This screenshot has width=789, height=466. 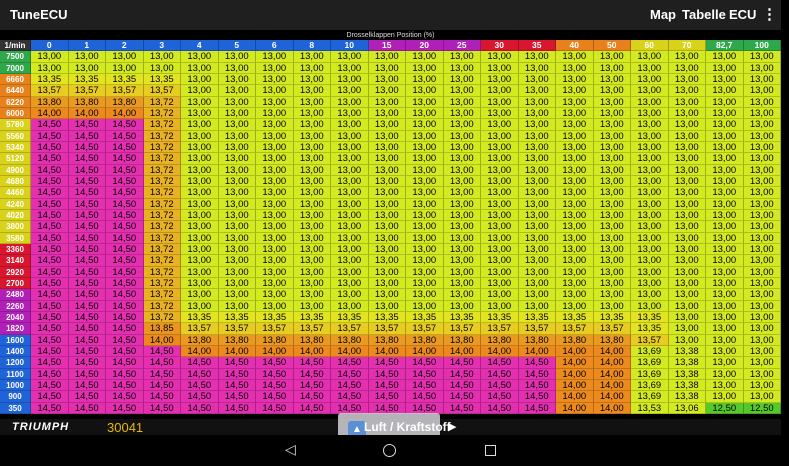 What do you see at coordinates (290, 449) in the screenshot?
I see `back-icon: ◁` at bounding box center [290, 449].